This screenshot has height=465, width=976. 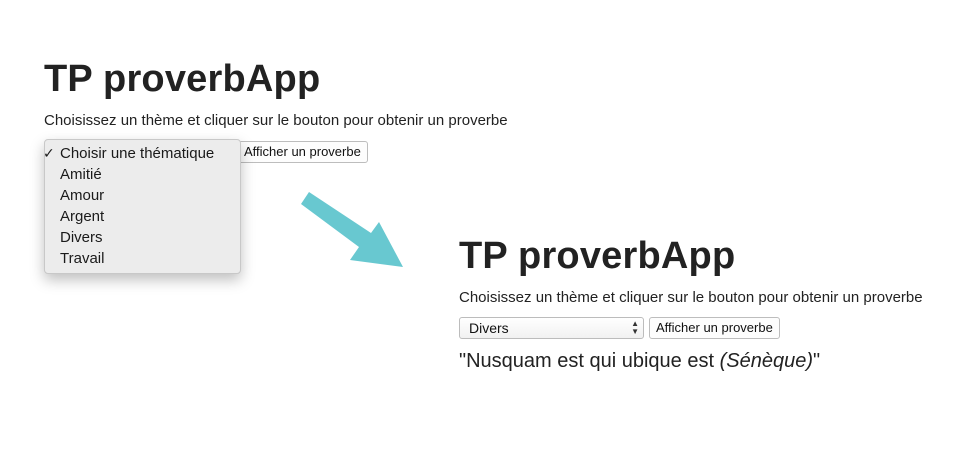 I want to click on dropdown-option-travail: Travail, so click(x=142, y=258).